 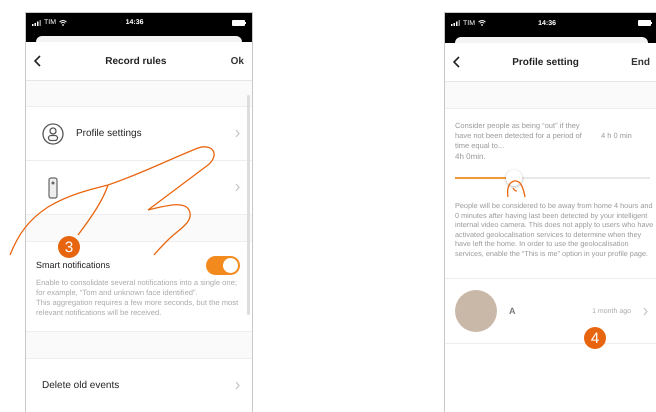 What do you see at coordinates (545, 62) in the screenshot?
I see `screen-title: Profile setting` at bounding box center [545, 62].